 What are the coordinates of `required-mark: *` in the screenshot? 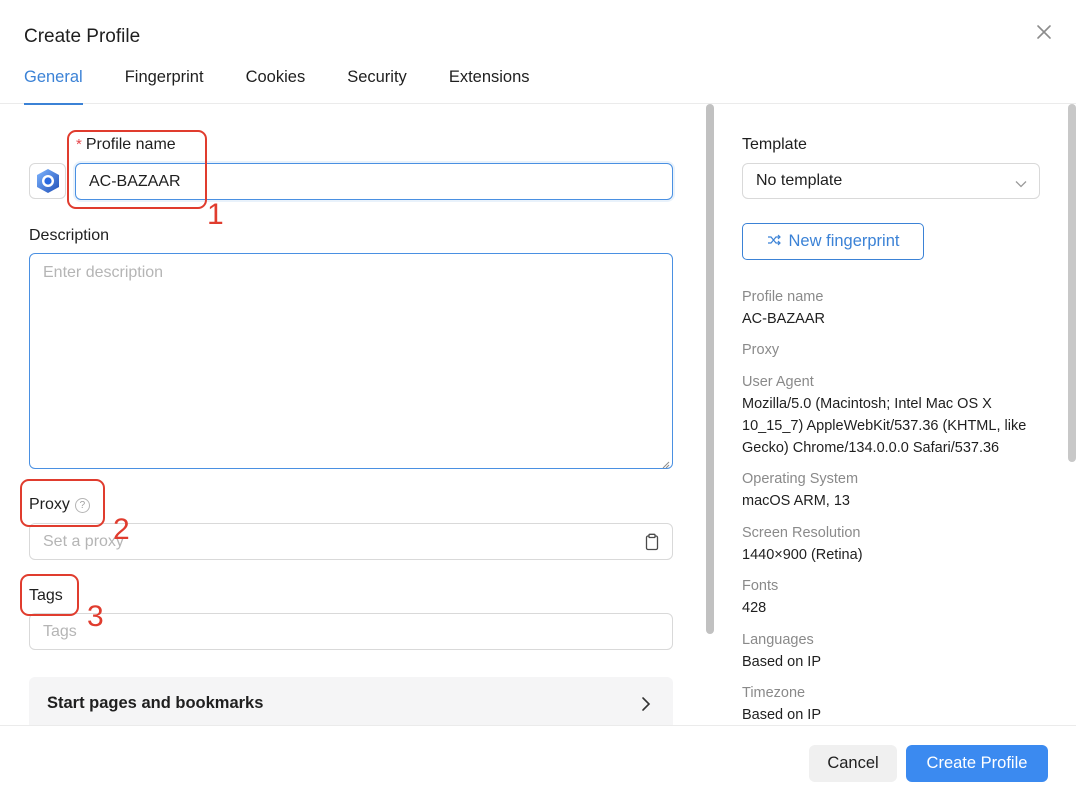 It's located at (79, 144).